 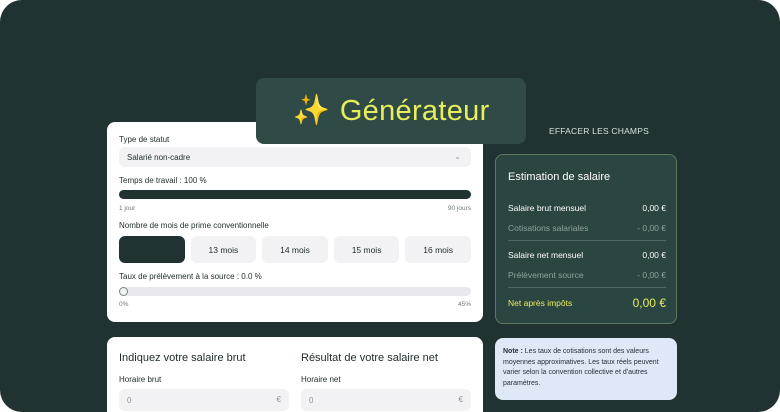 What do you see at coordinates (649, 303) in the screenshot?
I see `net-after-tax-value: 0,00 €` at bounding box center [649, 303].